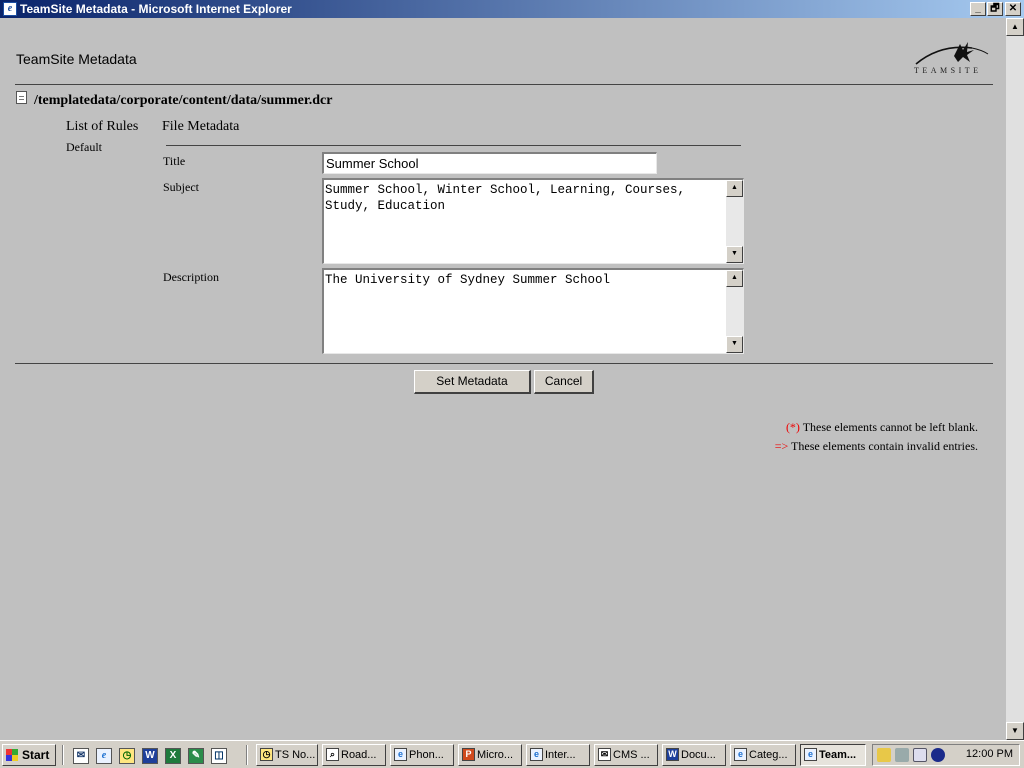  I want to click on outlook-icon: ✉, so click(81, 756).